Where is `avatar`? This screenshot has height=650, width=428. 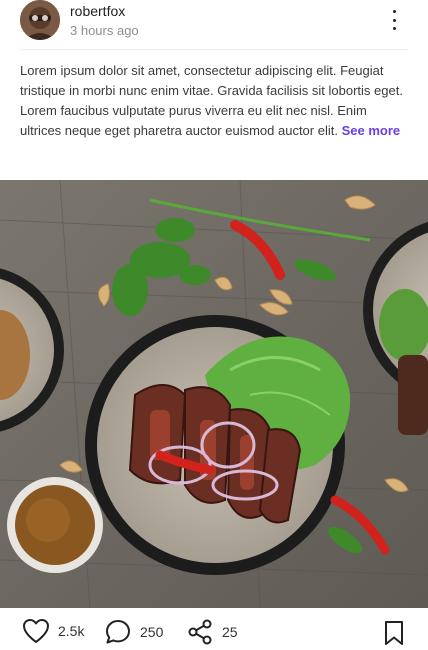 avatar is located at coordinates (40, 20).